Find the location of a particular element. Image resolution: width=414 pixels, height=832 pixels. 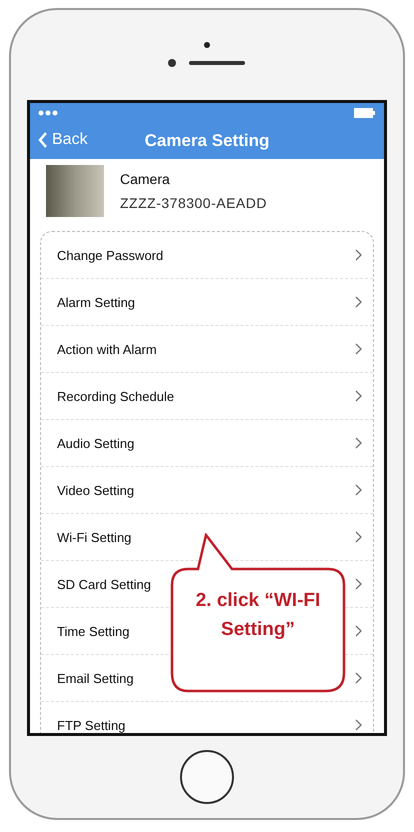

settings-item-label: Wi-Fi Setting is located at coordinates (94, 537).